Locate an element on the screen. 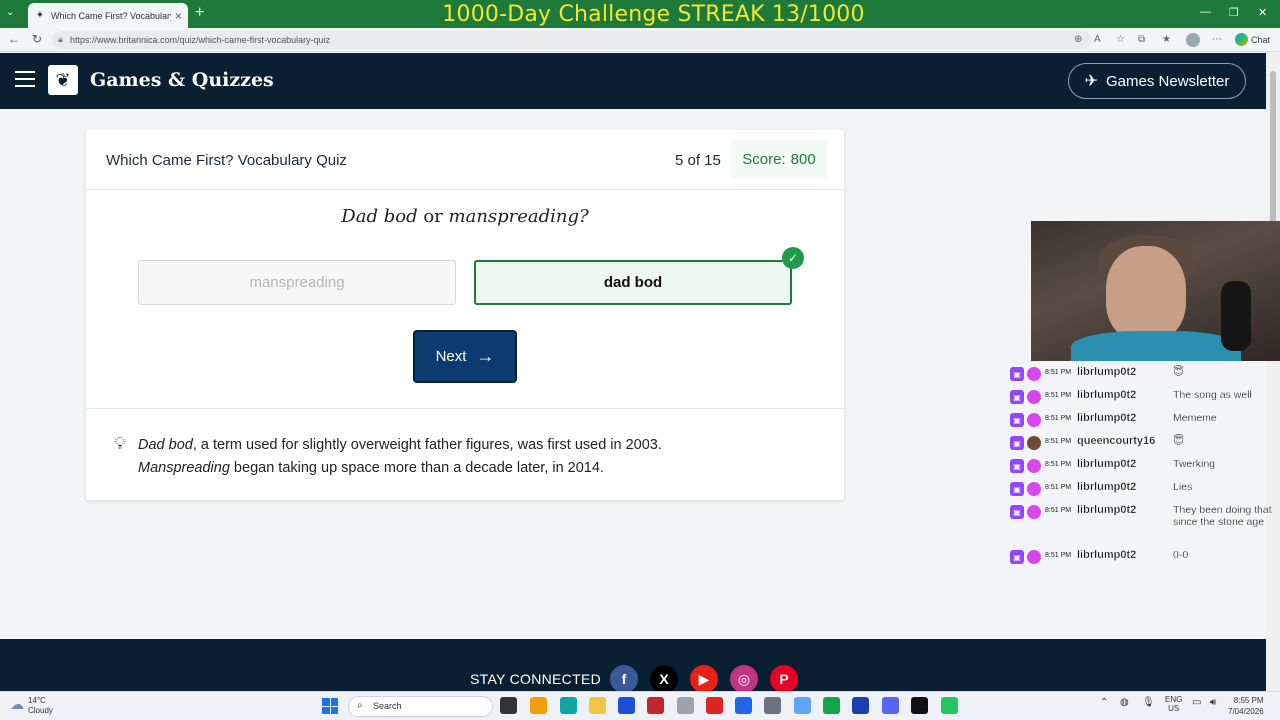 The image size is (1280, 720). display-icon: ▭ is located at coordinates (1196, 702).